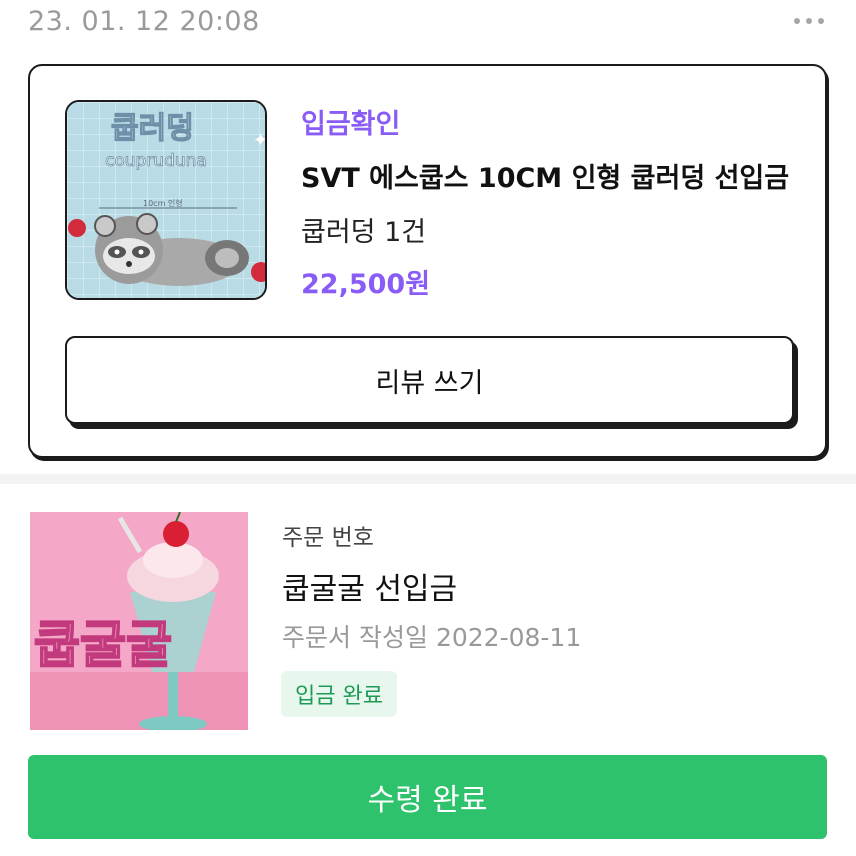 The height and width of the screenshot is (856, 856). I want to click on payment-status-badge: 입금 완료, so click(339, 694).